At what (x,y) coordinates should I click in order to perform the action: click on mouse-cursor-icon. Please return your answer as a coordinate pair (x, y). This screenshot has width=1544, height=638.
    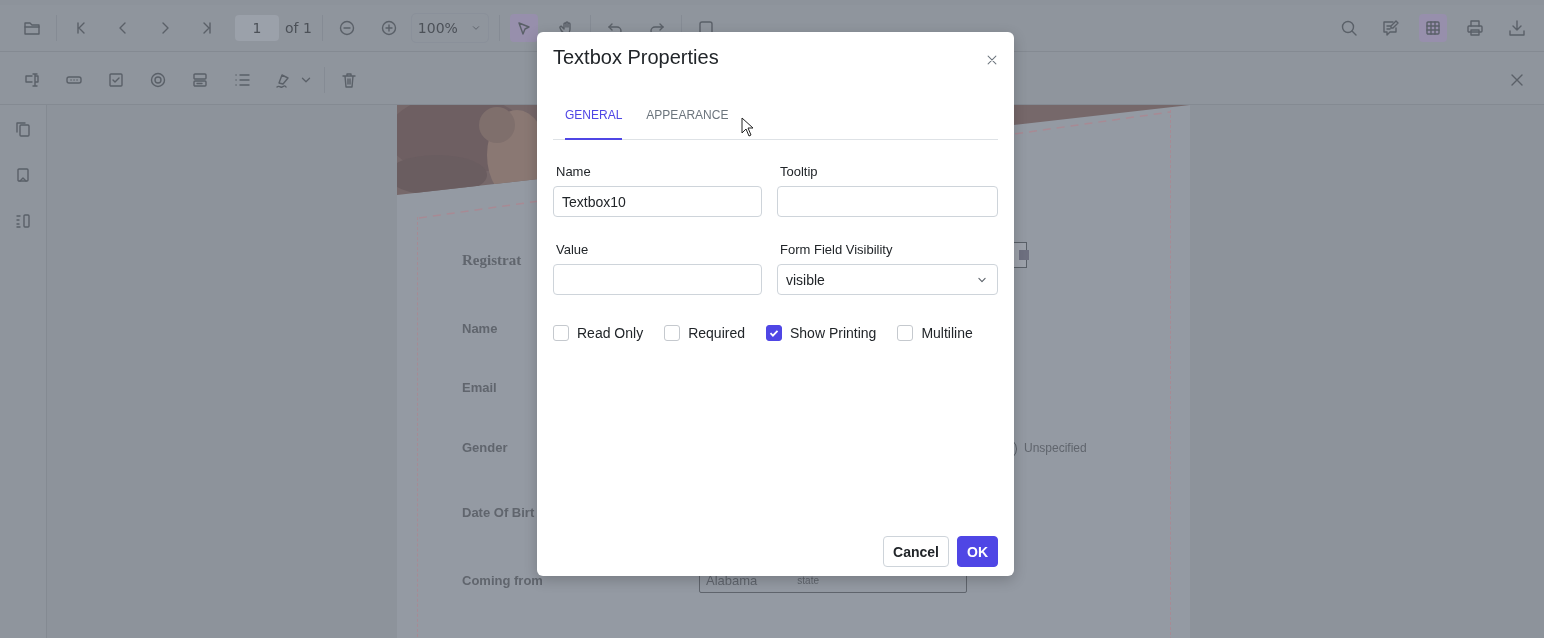
    Looking at the image, I should click on (747, 127).